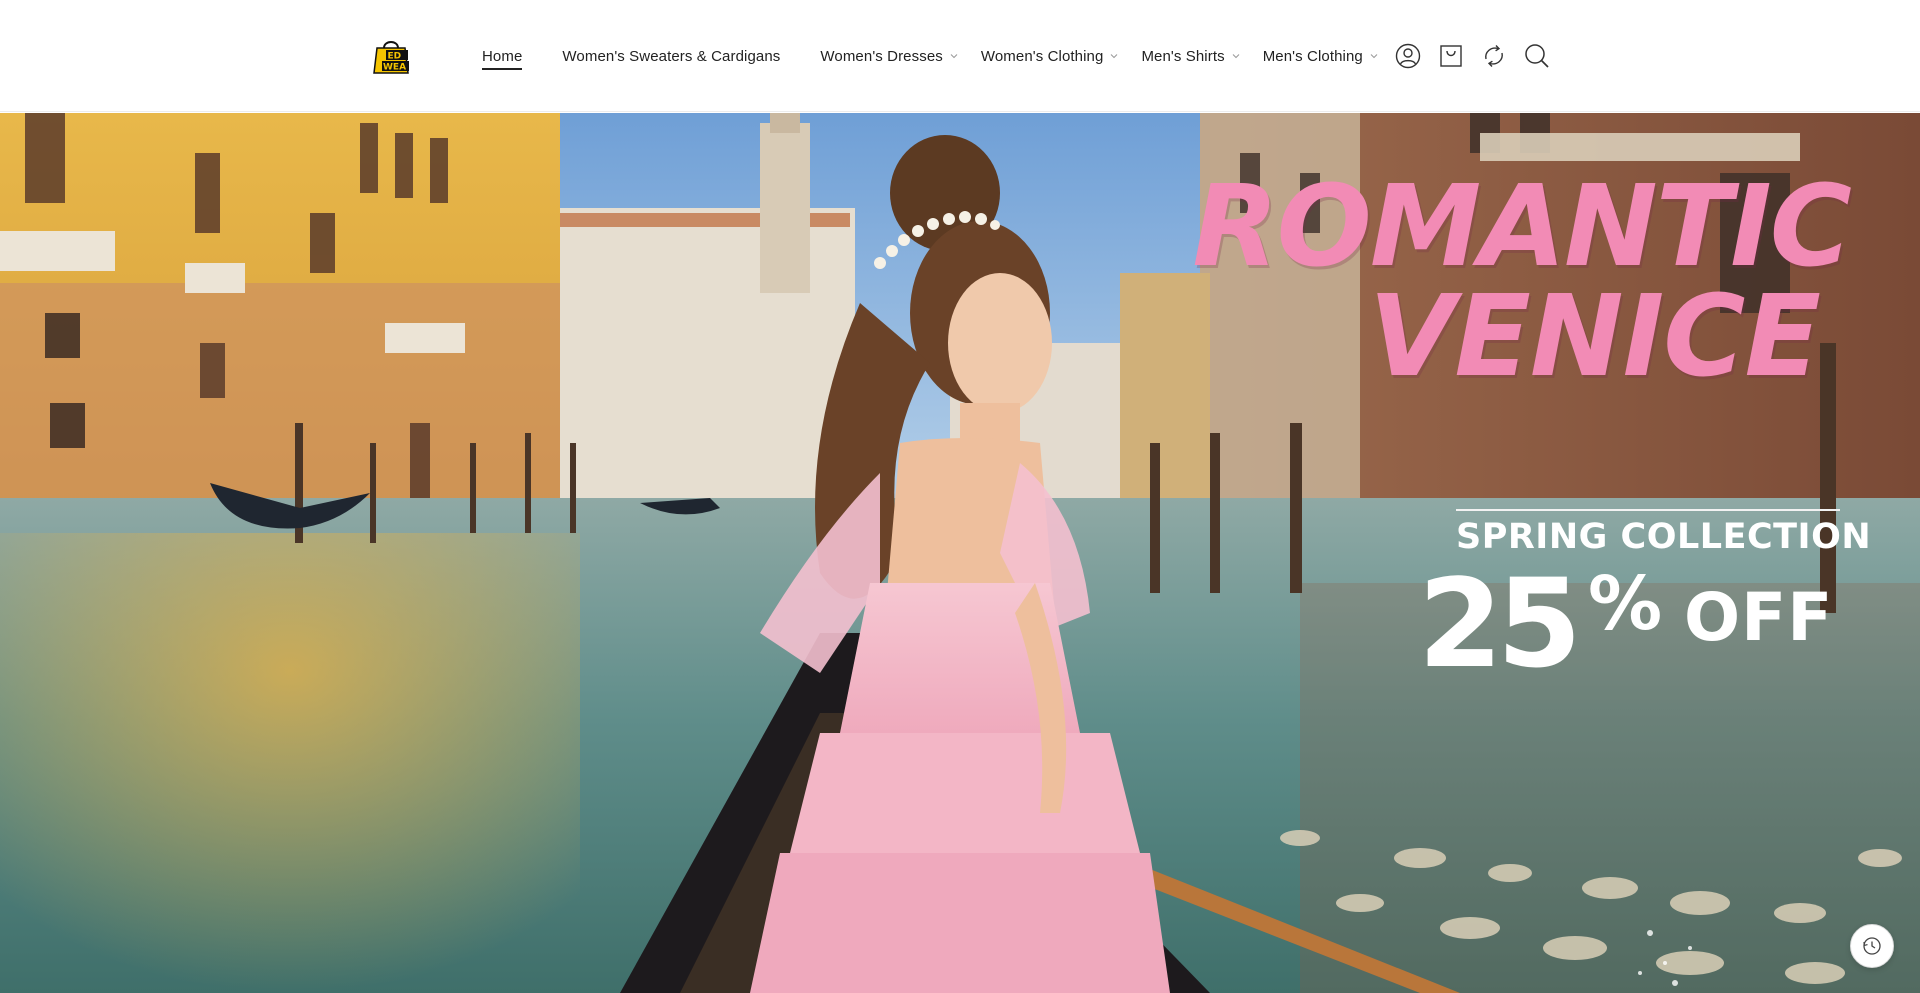 This screenshot has height=993, width=1920. What do you see at coordinates (1312, 56) in the screenshot?
I see `nav-label: Men's Clothing` at bounding box center [1312, 56].